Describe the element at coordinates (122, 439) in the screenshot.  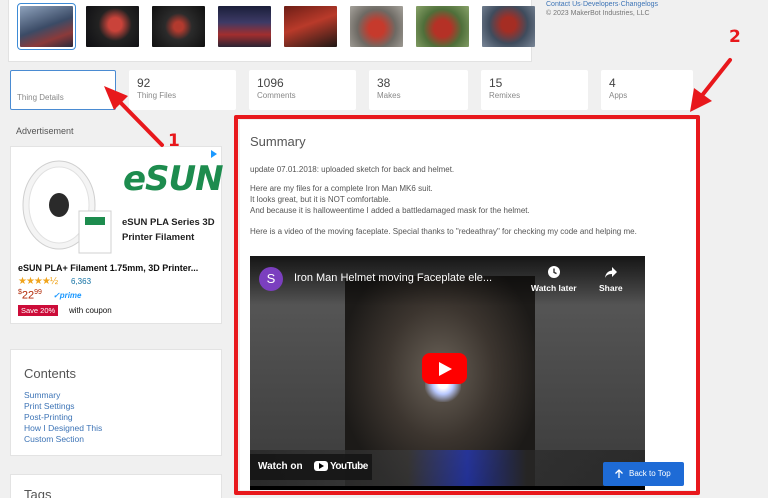
I see `contents-link-custom-section: Custom Section` at that location.